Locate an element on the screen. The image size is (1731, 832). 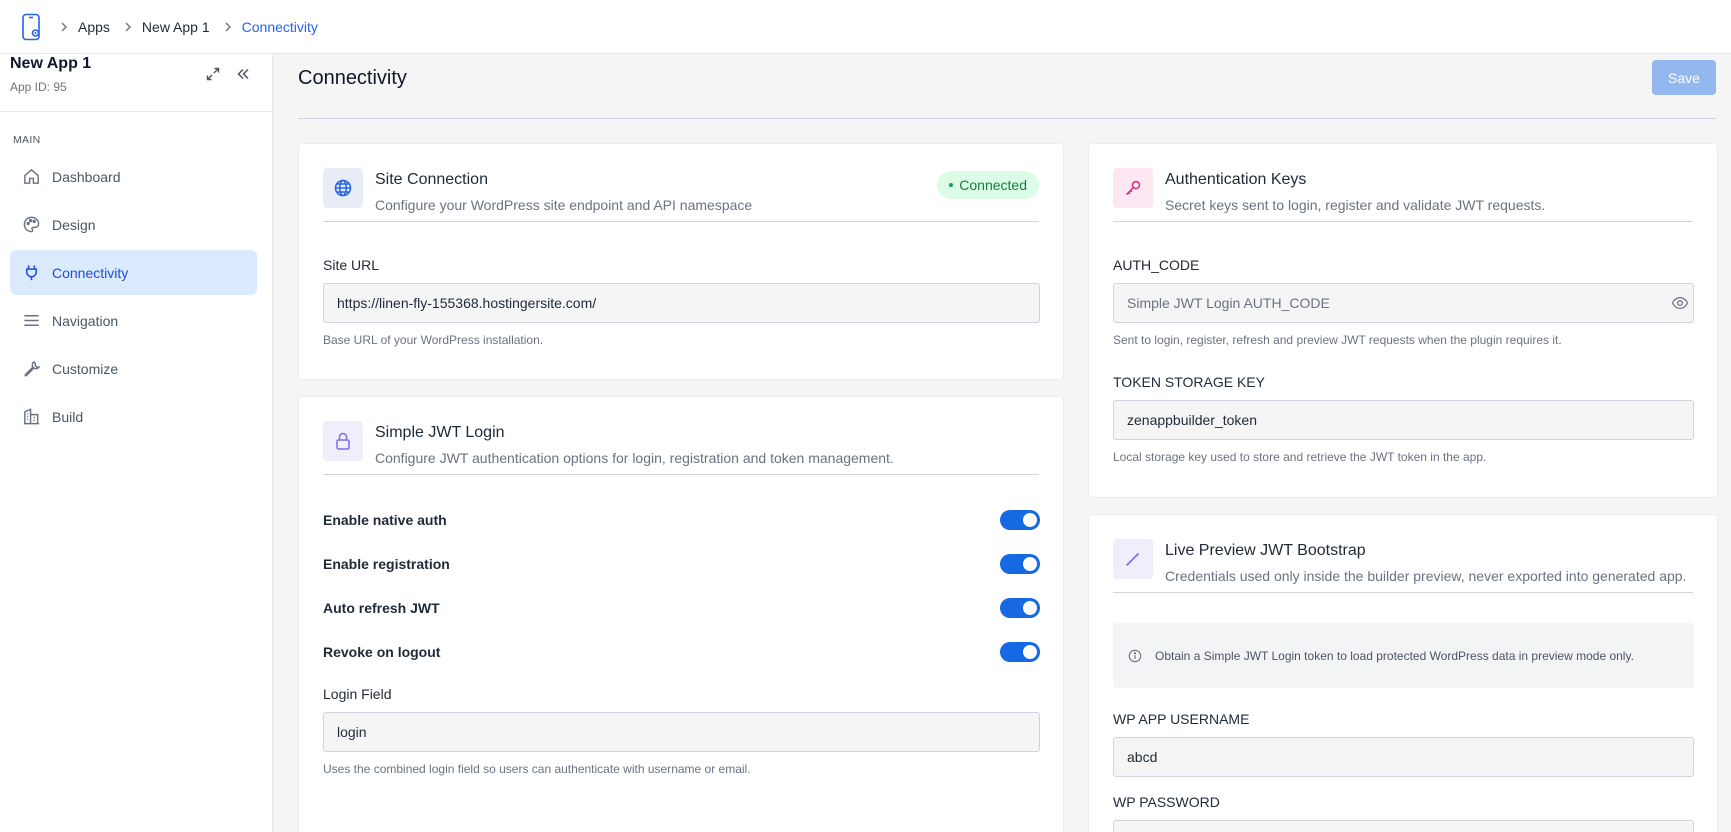
pencil-icon is located at coordinates (1133, 559).